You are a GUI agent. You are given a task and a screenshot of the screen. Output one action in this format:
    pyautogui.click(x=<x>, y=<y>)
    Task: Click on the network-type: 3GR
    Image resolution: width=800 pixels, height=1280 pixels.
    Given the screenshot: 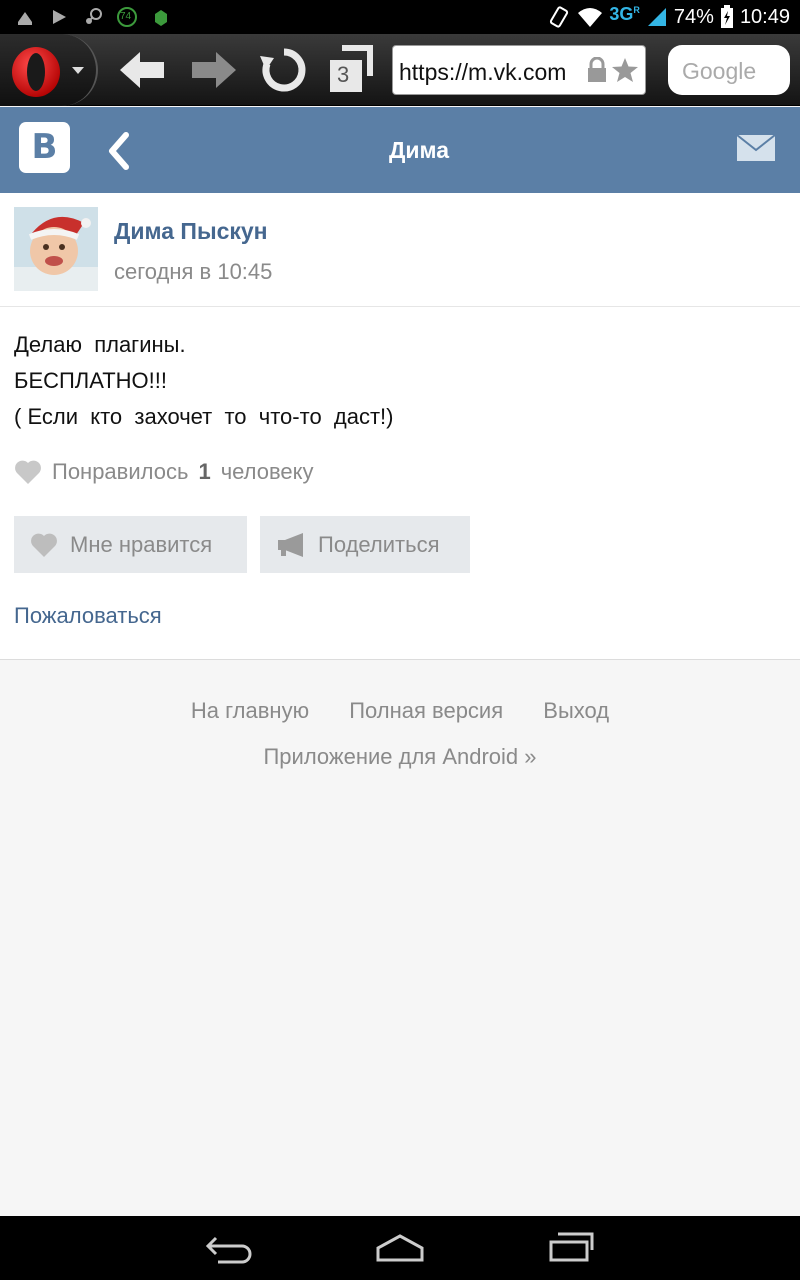 What is the action you would take?
    pyautogui.click(x=624, y=13)
    